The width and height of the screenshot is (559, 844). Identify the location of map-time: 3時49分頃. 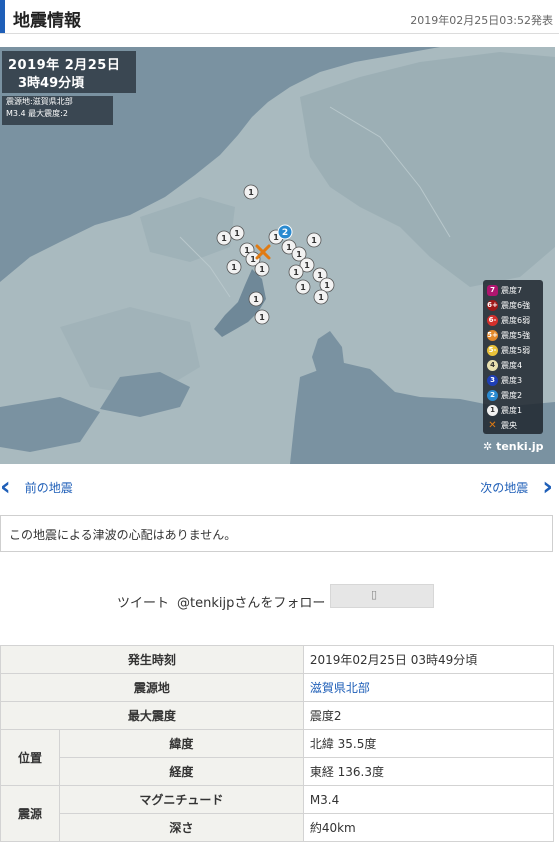
(51, 83).